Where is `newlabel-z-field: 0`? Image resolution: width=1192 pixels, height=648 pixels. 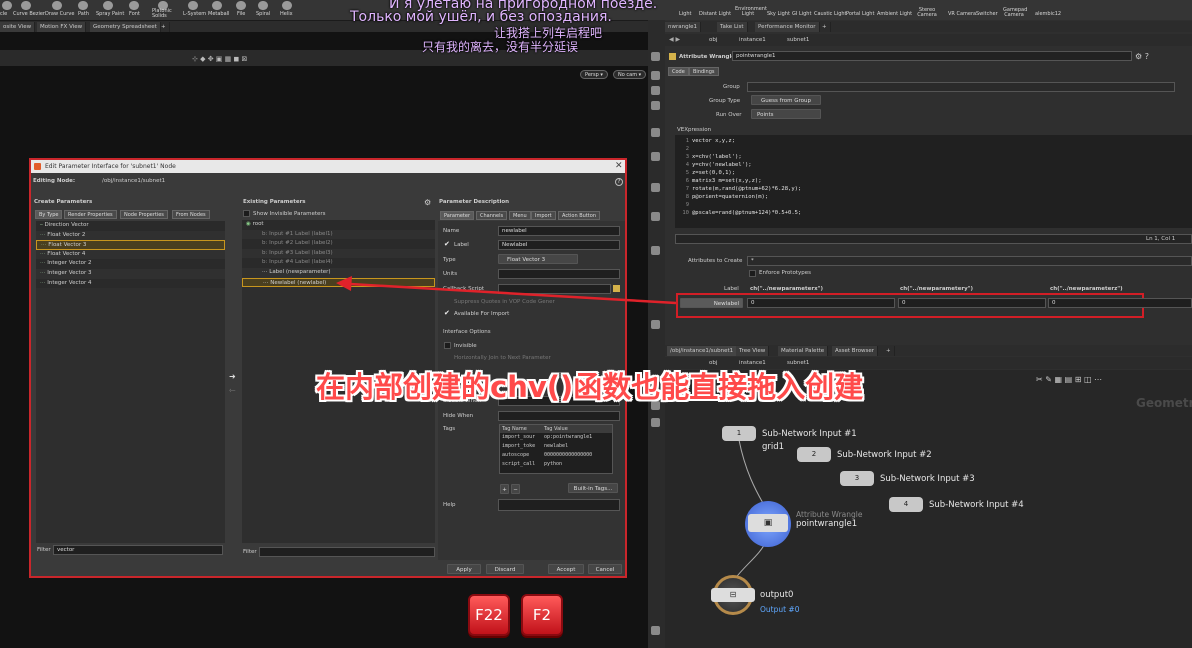
newlabel-z-field: 0 is located at coordinates (1120, 303).